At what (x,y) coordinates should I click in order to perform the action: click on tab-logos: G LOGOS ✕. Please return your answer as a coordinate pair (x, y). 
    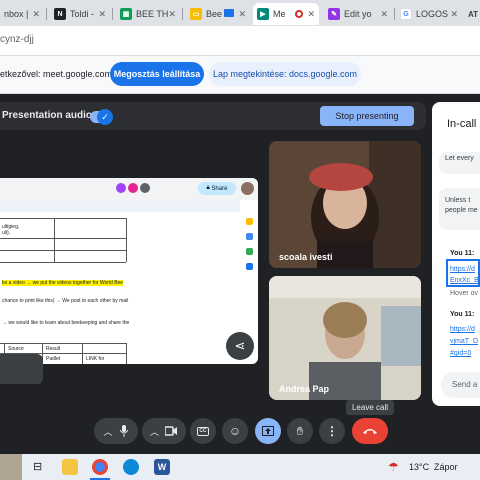
    Looking at the image, I should click on (429, 14).